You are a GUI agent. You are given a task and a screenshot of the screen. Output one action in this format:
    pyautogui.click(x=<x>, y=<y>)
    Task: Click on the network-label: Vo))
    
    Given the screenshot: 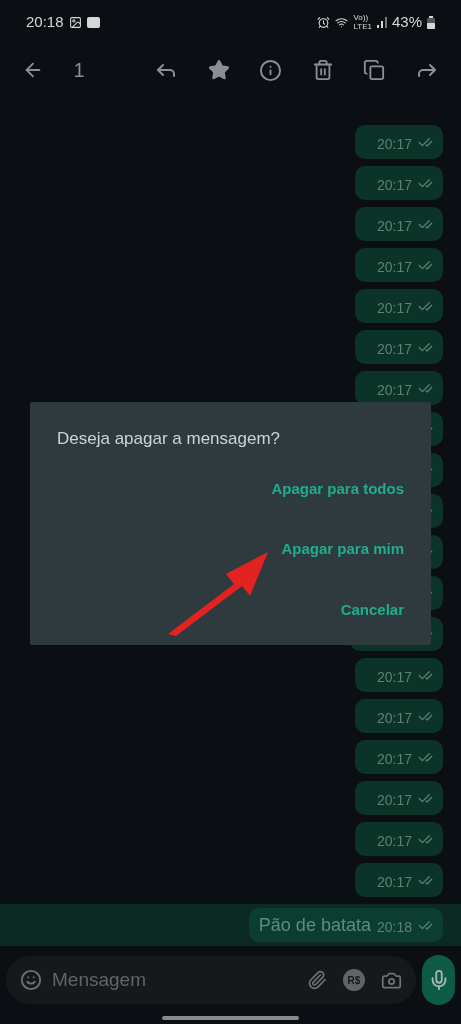 What is the action you would take?
    pyautogui.click(x=361, y=17)
    